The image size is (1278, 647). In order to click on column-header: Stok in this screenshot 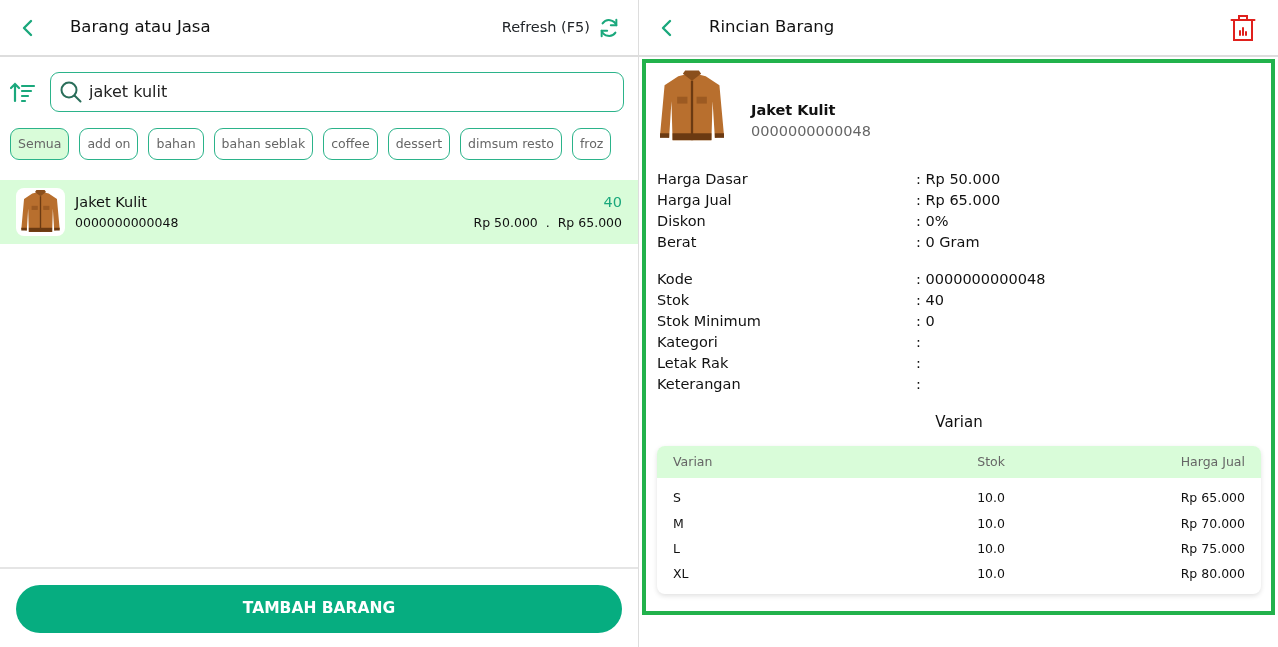, I will do `click(990, 461)`.